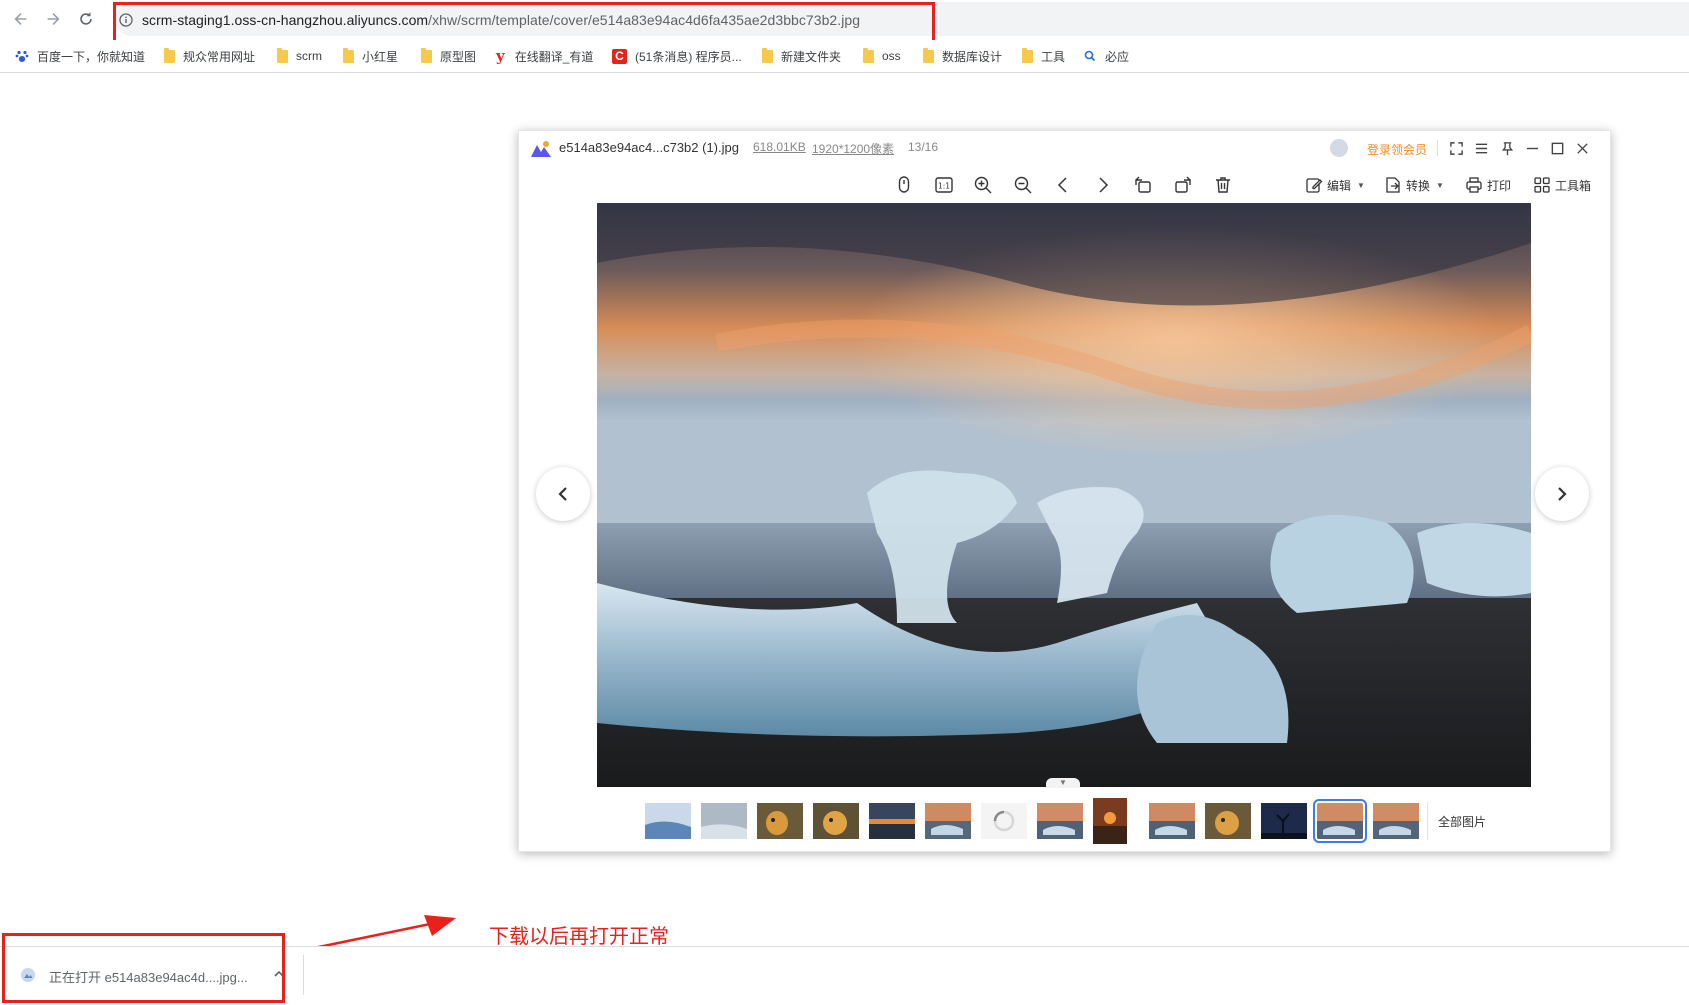 The height and width of the screenshot is (1005, 1689). Describe the element at coordinates (91, 56) in the screenshot. I see `bookmark-label: 百度一下，你就知道` at that location.